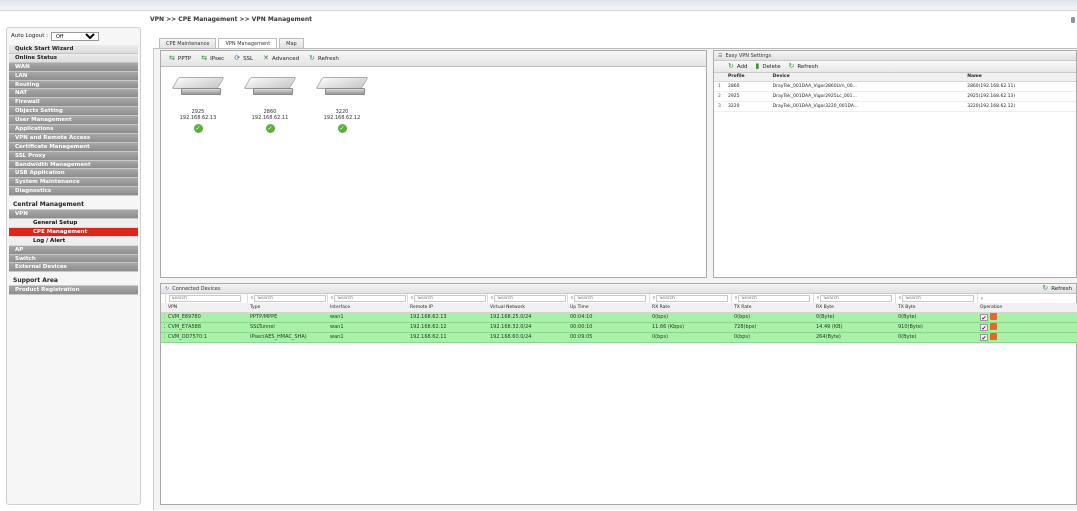 Image resolution: width=1077 pixels, height=511 pixels. What do you see at coordinates (287, 317) in the screenshot?
I see `type-cell: PPTP/MPPE` at bounding box center [287, 317].